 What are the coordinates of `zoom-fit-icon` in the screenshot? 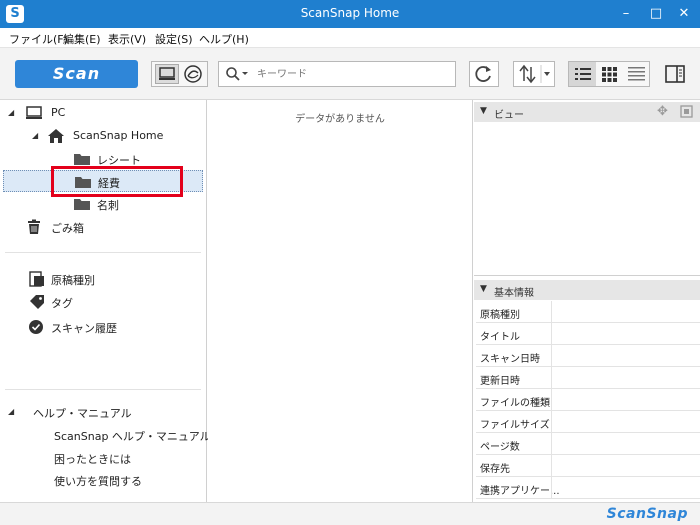 It's located at (686, 111).